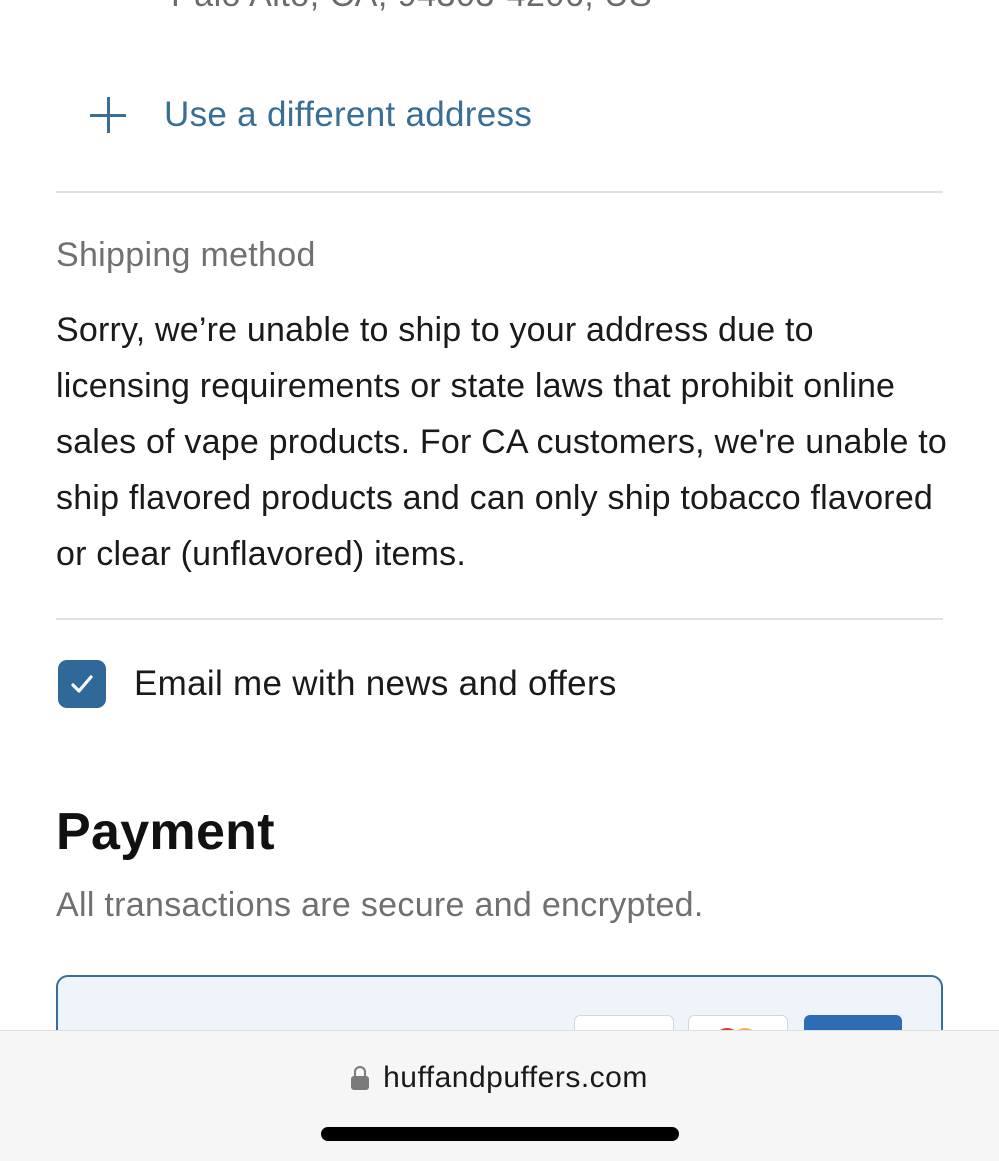 The height and width of the screenshot is (1161, 999). Describe the element at coordinates (500, 1134) in the screenshot. I see `home-indicator` at that location.